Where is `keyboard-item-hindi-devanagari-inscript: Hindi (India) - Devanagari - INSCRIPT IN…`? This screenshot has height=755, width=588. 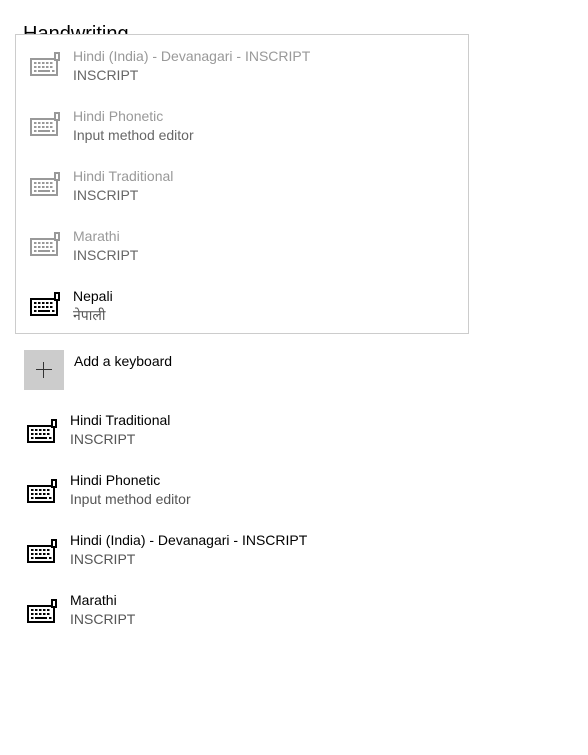 keyboard-item-hindi-devanagari-inscript: Hindi (India) - Devanagari - INSCRIPT IN… is located at coordinates (224, 556).